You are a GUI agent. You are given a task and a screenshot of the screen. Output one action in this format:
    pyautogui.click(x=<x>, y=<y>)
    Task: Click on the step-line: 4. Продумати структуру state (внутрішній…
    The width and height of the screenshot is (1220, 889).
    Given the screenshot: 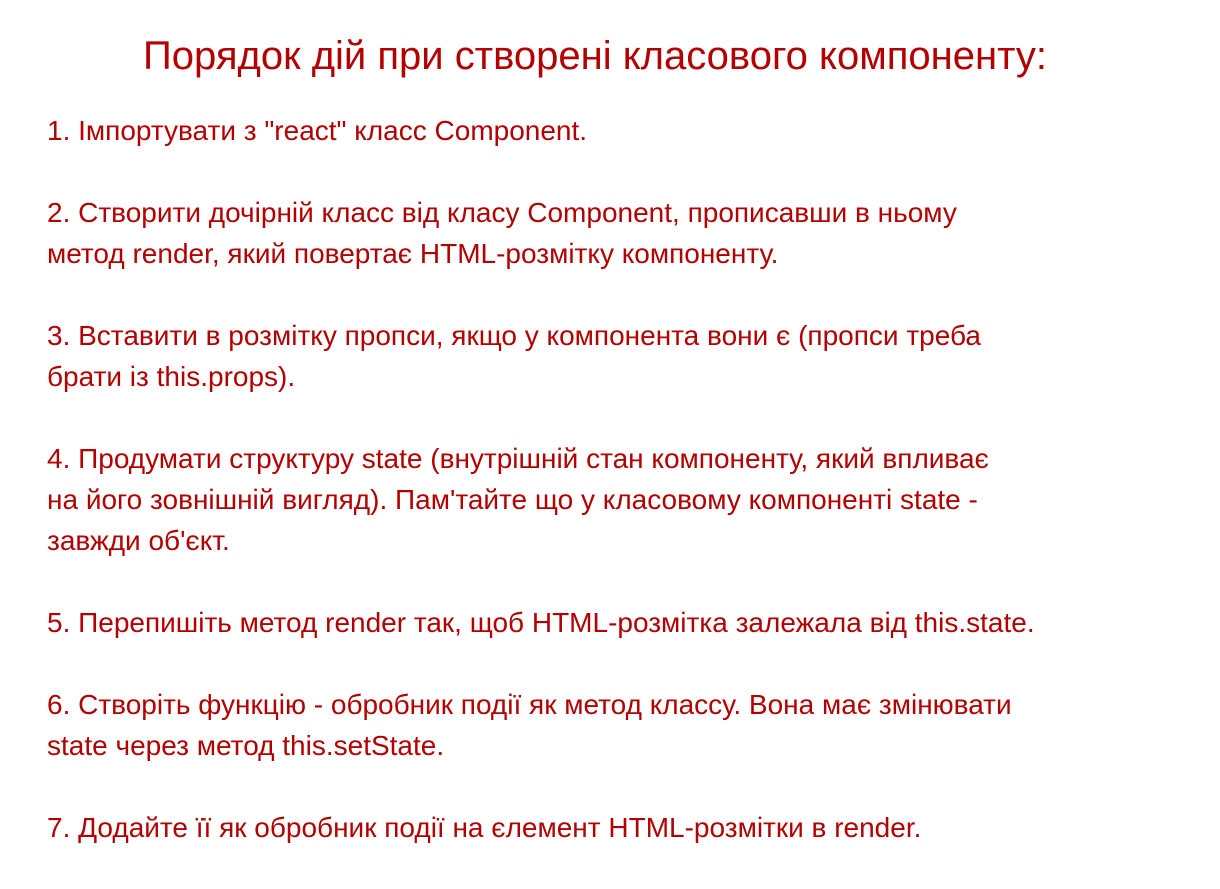 What is the action you would take?
    pyautogui.click(x=518, y=458)
    